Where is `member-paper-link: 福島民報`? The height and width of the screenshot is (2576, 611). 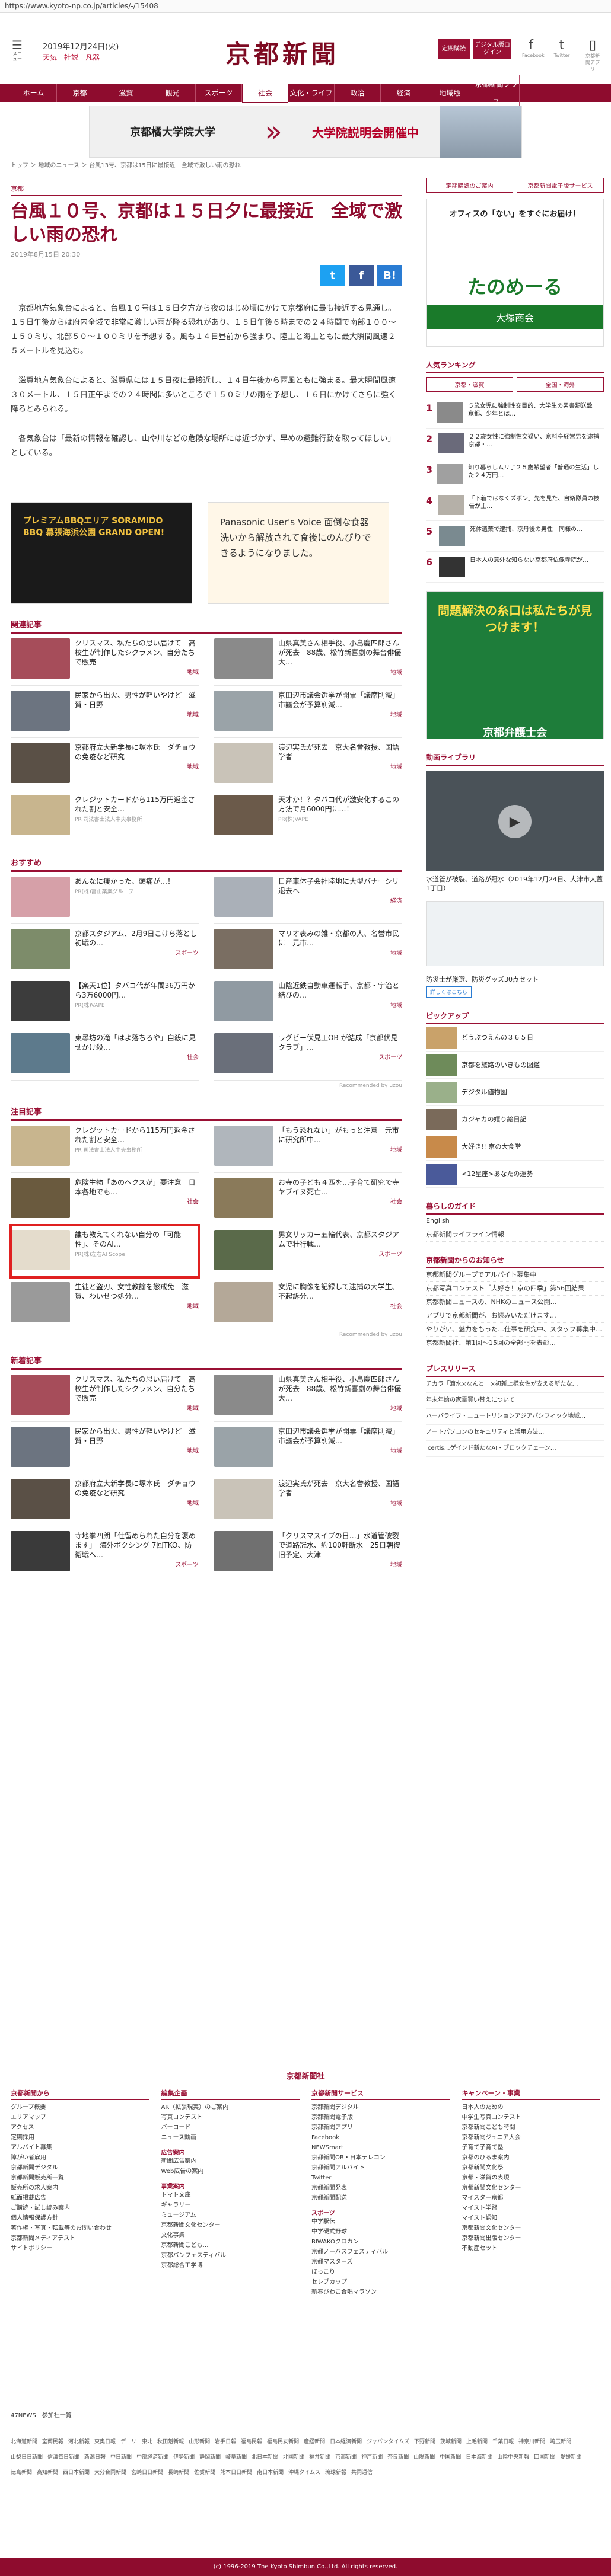
member-paper-link: 福島民報 is located at coordinates (252, 2442).